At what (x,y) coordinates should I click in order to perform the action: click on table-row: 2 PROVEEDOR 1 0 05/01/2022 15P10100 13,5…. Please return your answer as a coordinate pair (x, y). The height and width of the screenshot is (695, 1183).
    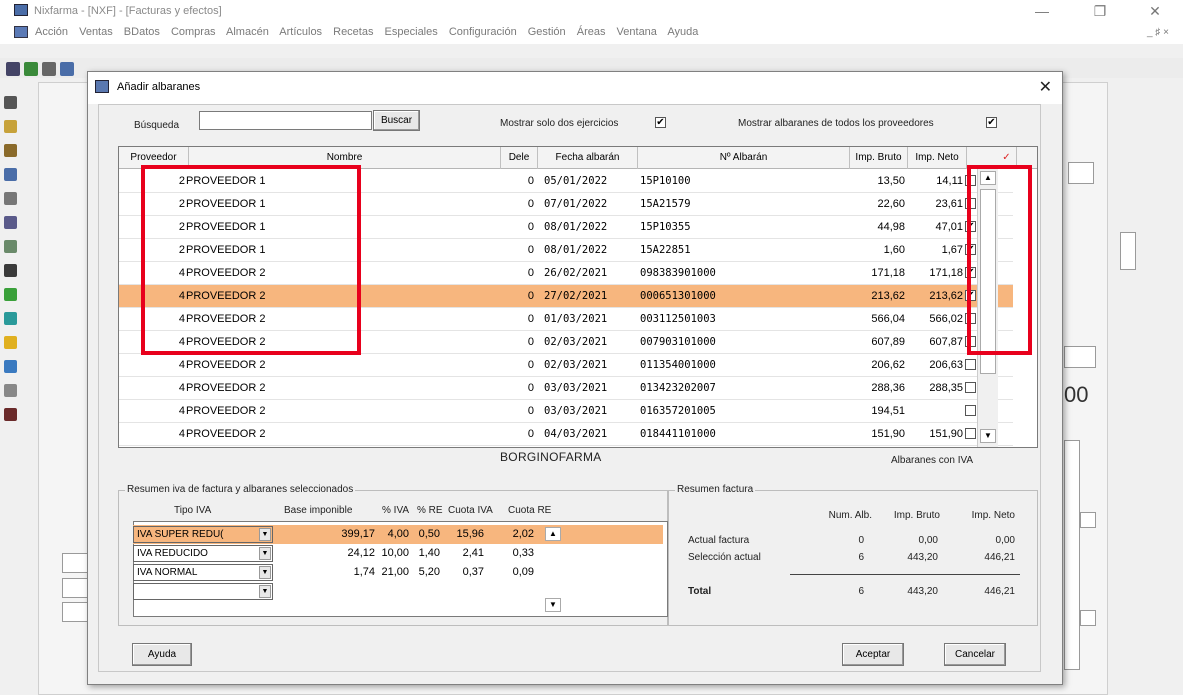
    Looking at the image, I should click on (566, 181).